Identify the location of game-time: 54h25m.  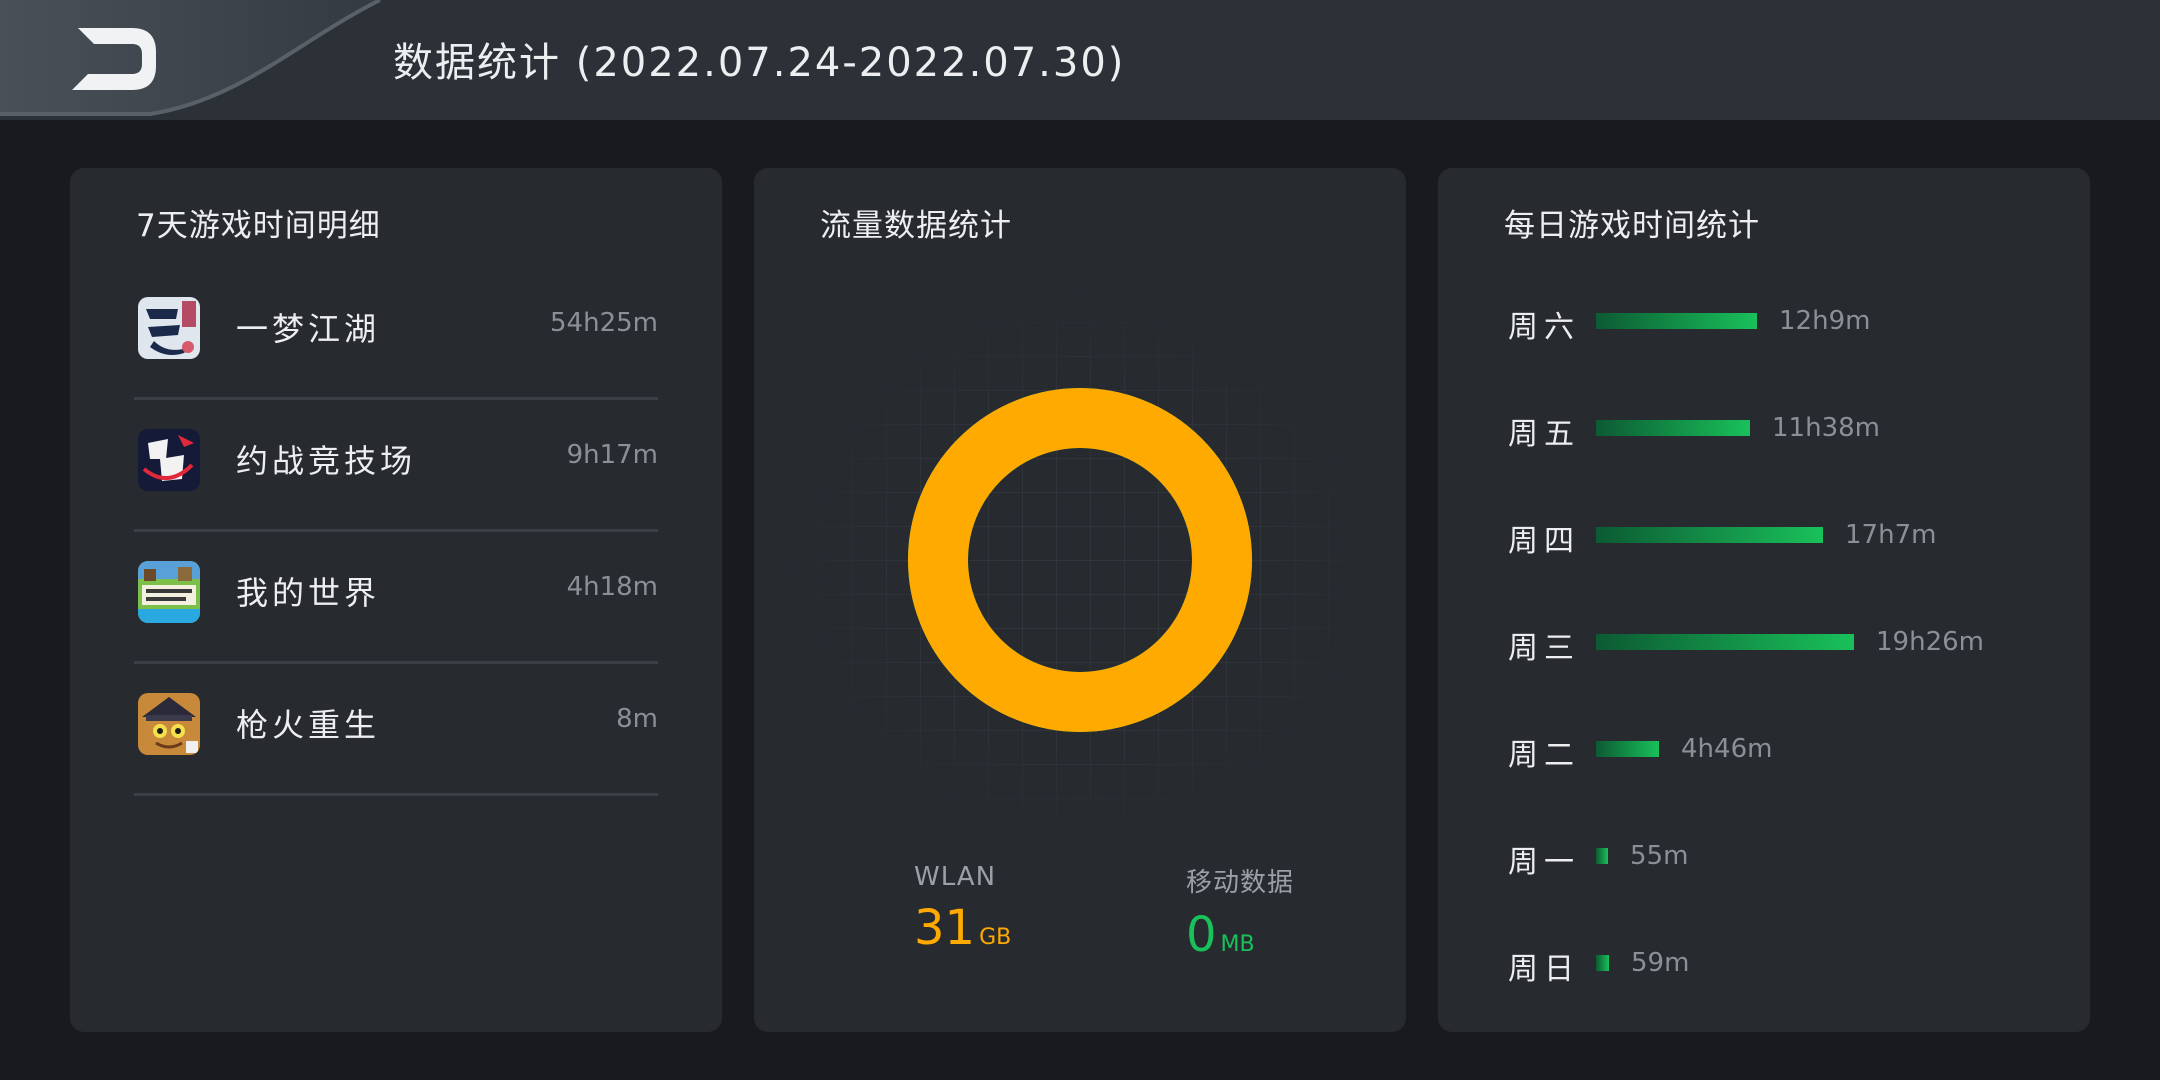
(604, 323).